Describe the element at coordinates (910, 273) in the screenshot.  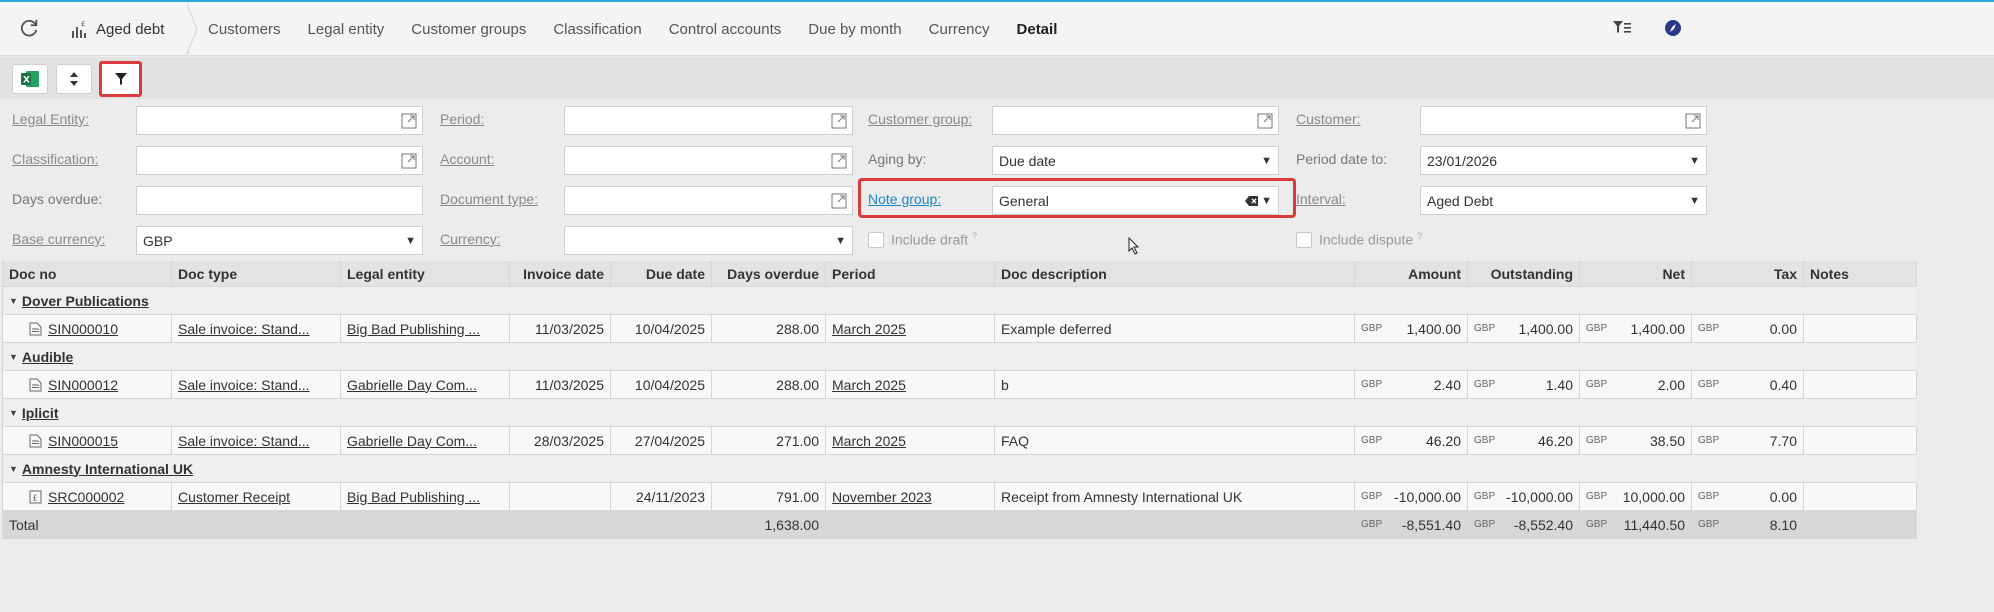
I see `column-header-period: Period` at that location.